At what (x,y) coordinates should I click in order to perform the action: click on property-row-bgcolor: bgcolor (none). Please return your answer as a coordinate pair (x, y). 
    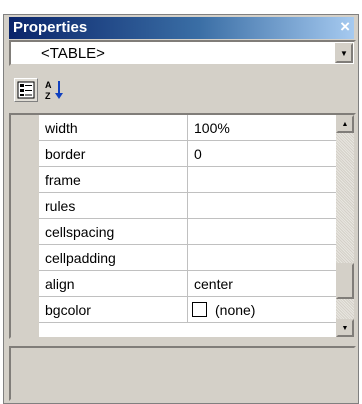
    Looking at the image, I should click on (189, 310).